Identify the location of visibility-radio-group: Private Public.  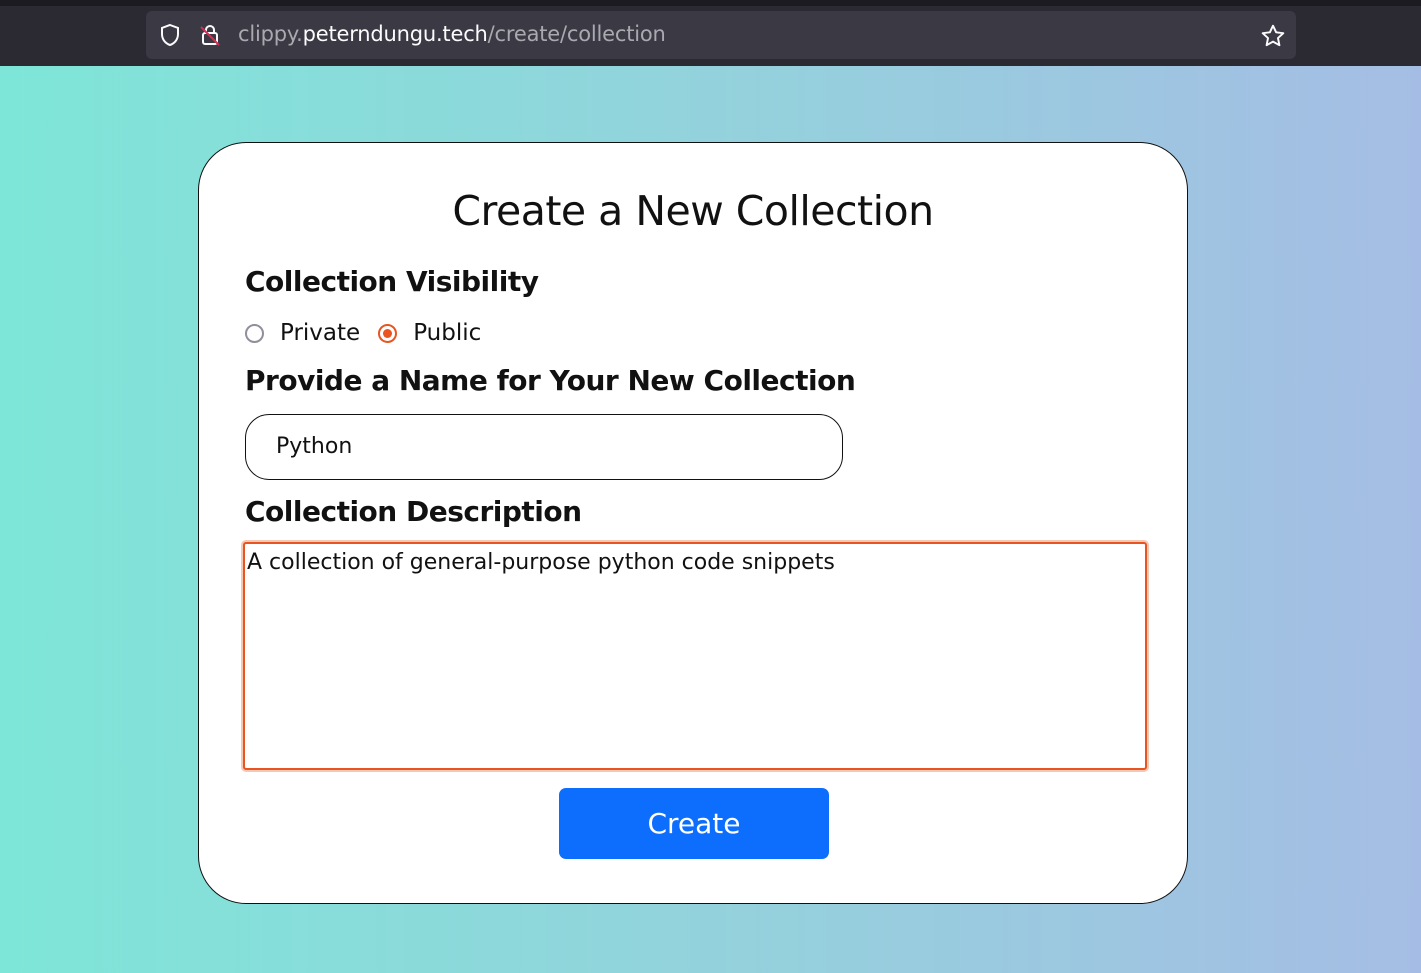
(372, 333).